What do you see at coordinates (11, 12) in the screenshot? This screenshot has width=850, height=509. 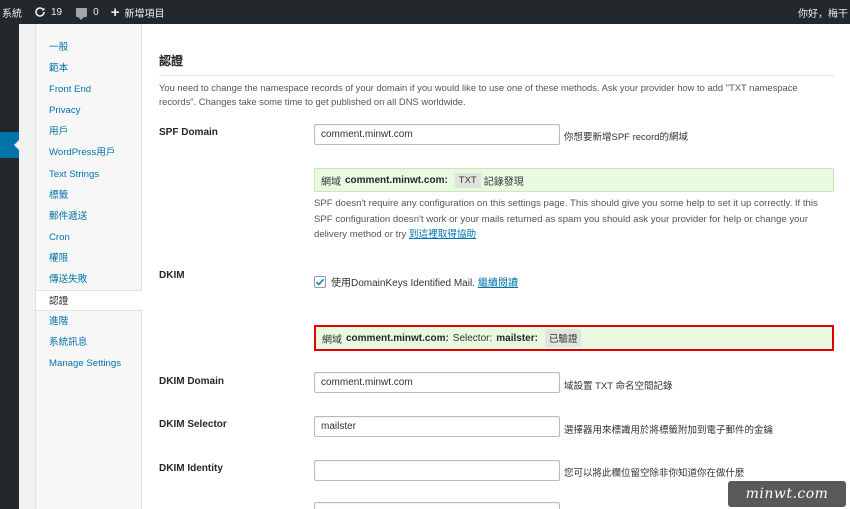 I see `site-name-link: 系統` at bounding box center [11, 12].